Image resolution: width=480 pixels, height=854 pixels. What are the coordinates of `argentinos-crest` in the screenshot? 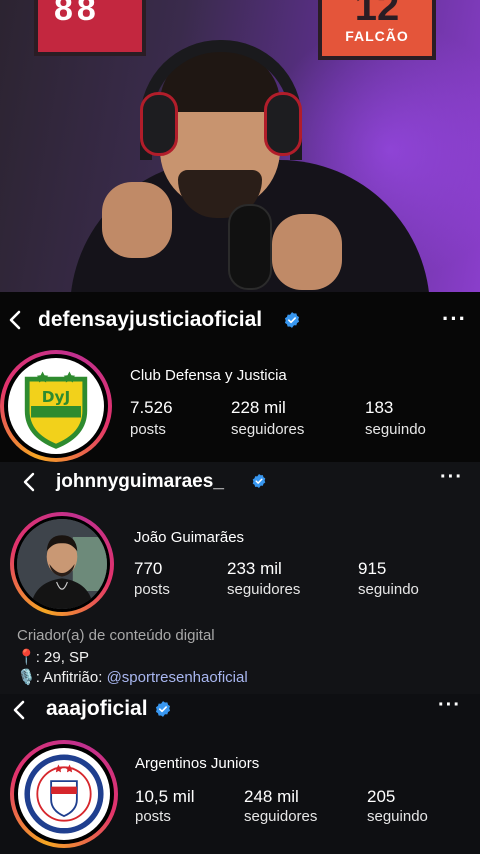 It's located at (64, 794).